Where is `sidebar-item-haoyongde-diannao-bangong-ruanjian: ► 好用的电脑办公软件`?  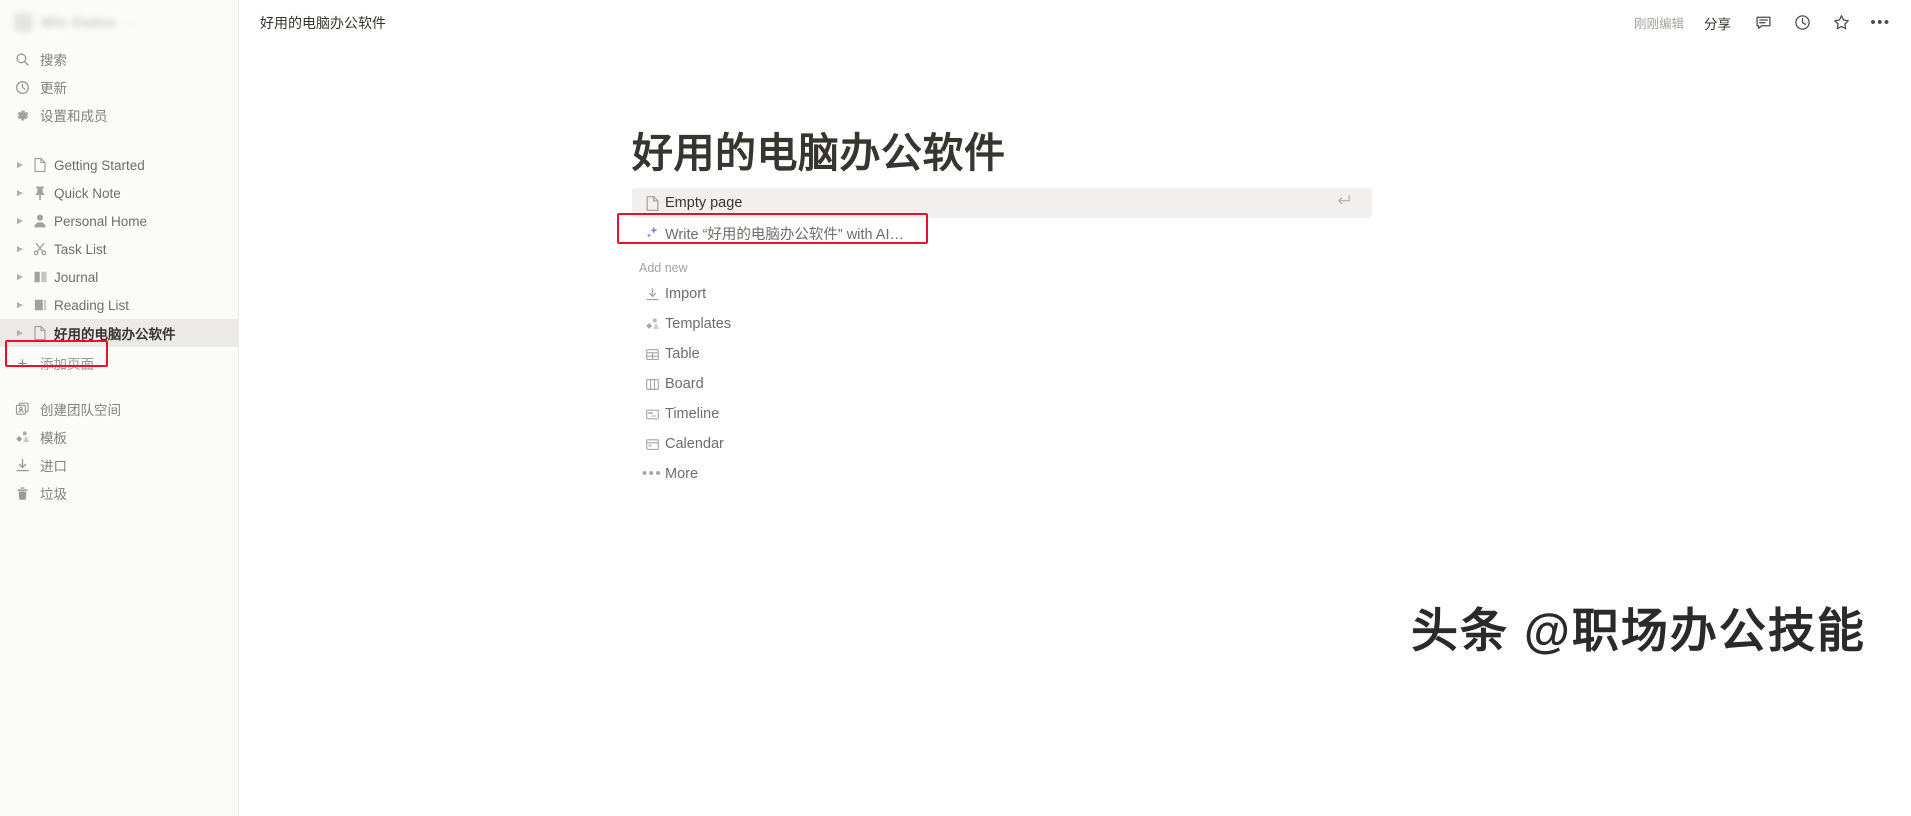
sidebar-item-haoyongde-diannao-bangong-ruanjian: ► 好用的电脑办公软件 is located at coordinates (119, 333).